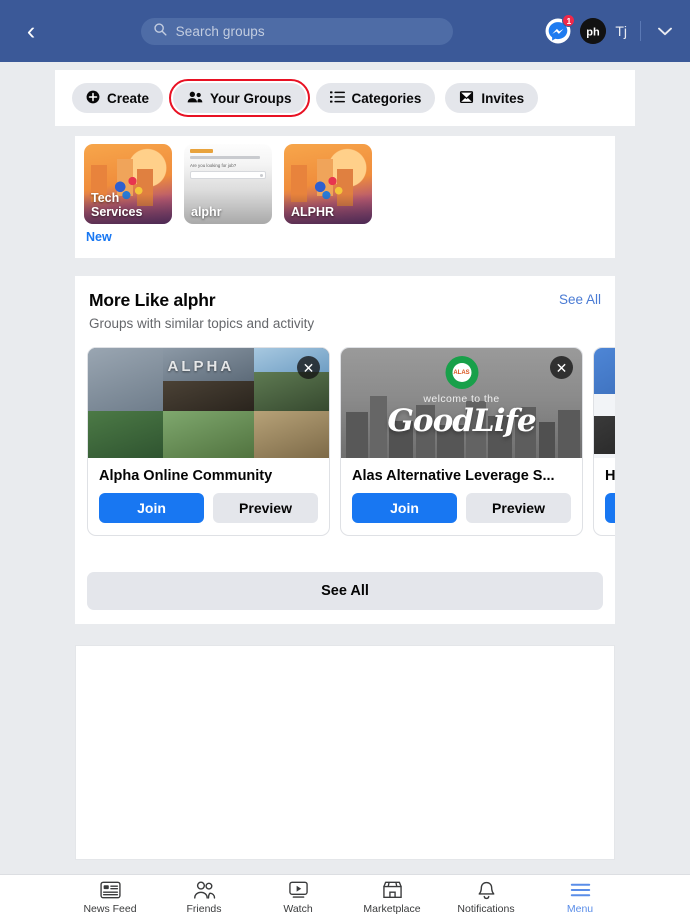  What do you see at coordinates (580, 890) in the screenshot?
I see `hamburger-icon` at bounding box center [580, 890].